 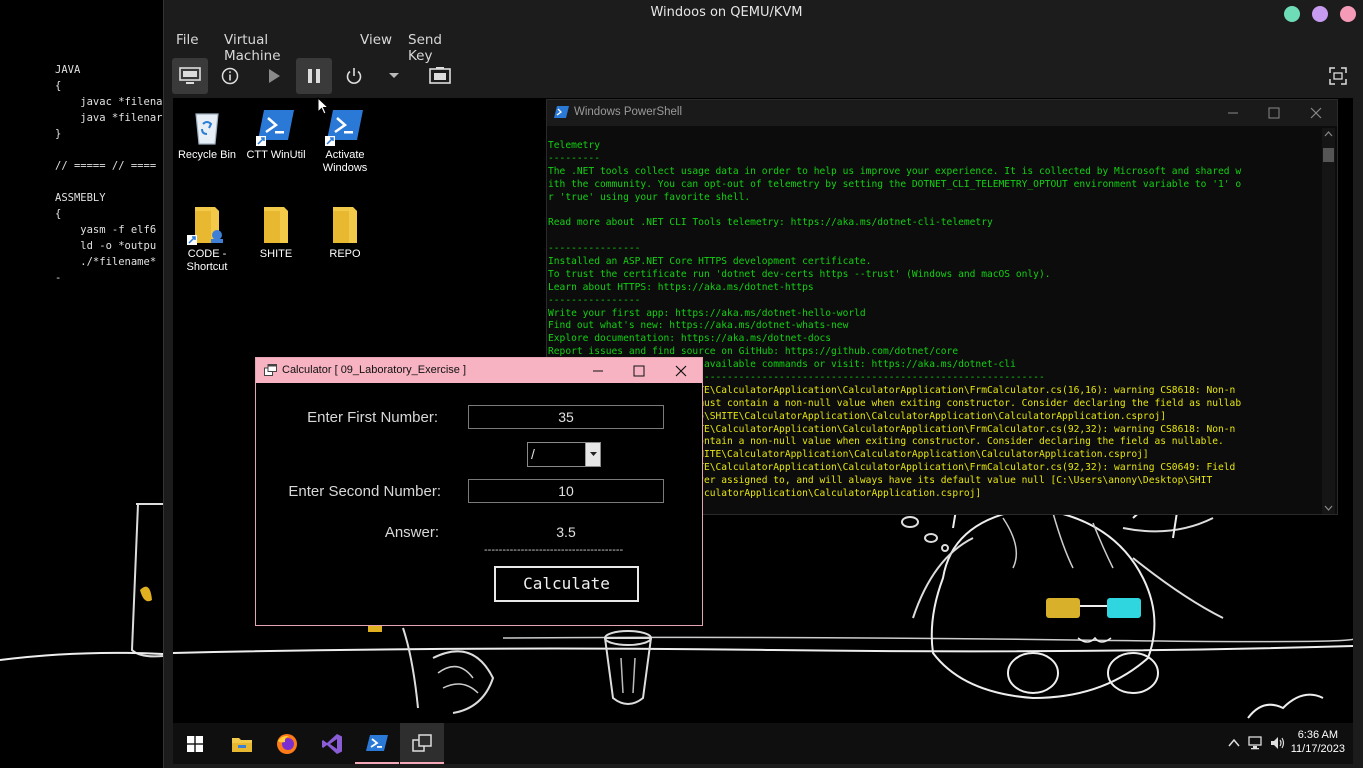 I want to click on menu-file: File, so click(x=187, y=40).